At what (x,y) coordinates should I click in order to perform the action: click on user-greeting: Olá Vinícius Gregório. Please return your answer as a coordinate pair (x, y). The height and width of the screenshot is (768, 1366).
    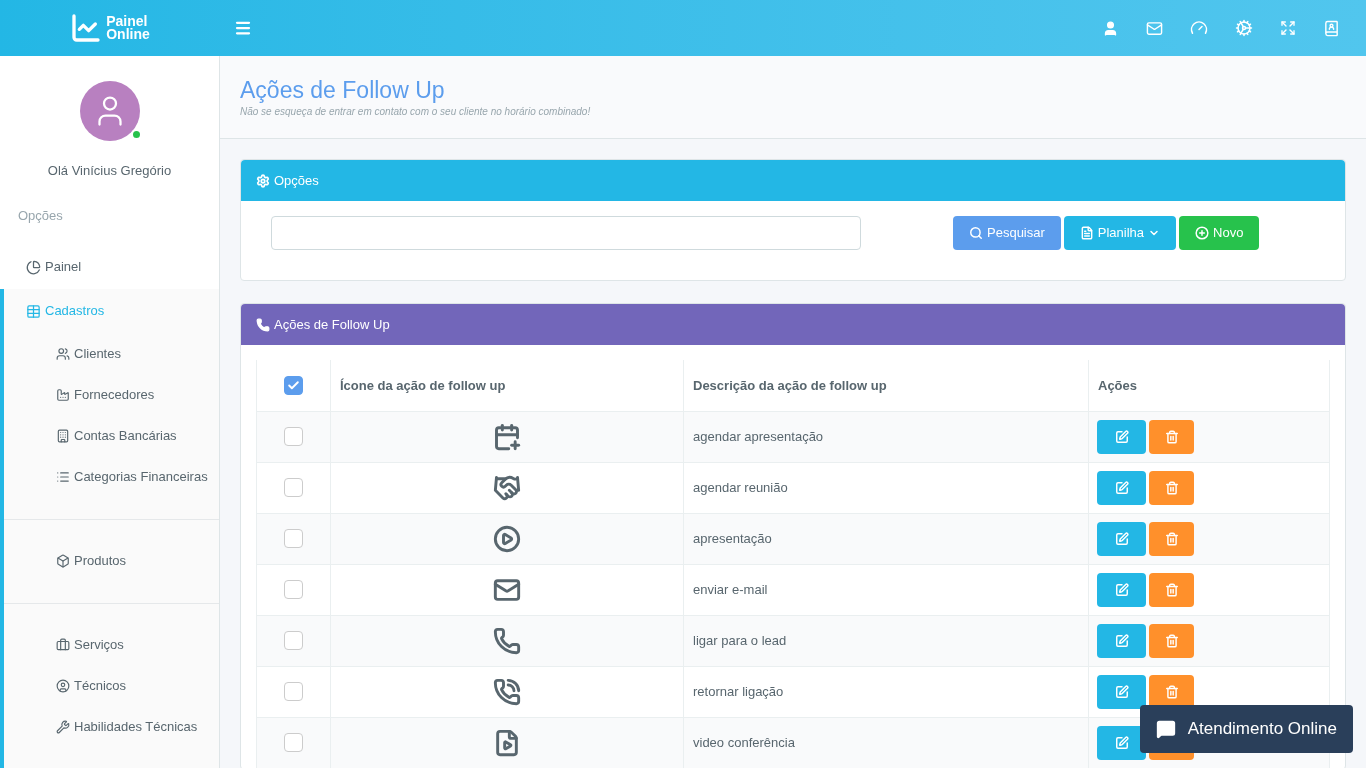
    Looking at the image, I should click on (109, 171).